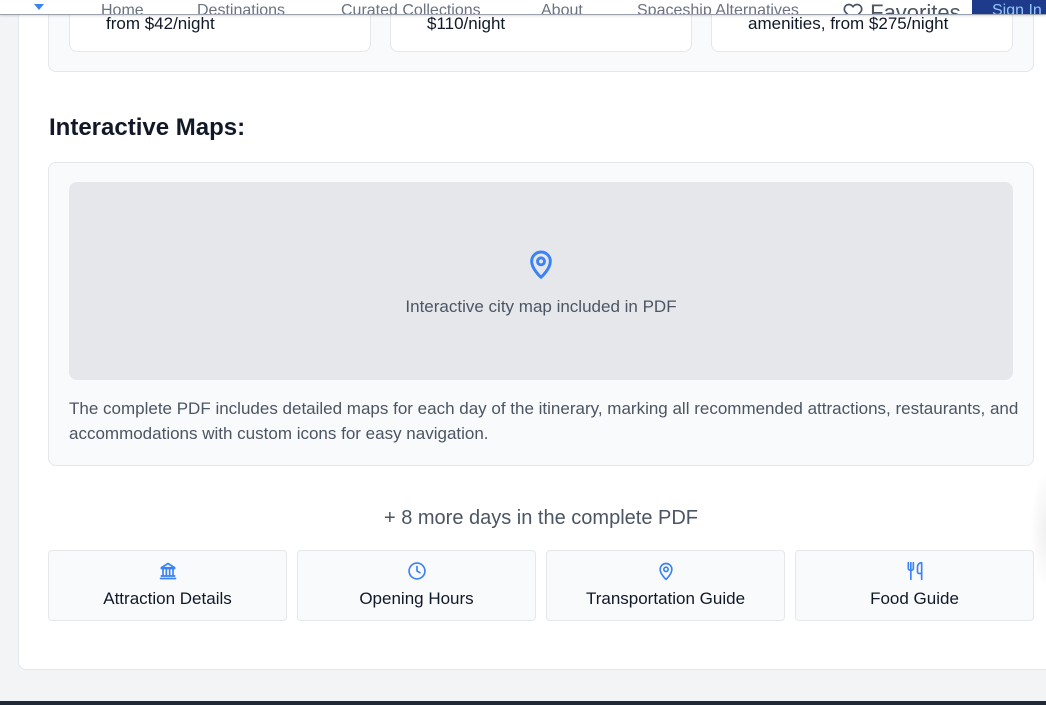  What do you see at coordinates (915, 7) in the screenshot?
I see `favorites-label: Favorites` at bounding box center [915, 7].